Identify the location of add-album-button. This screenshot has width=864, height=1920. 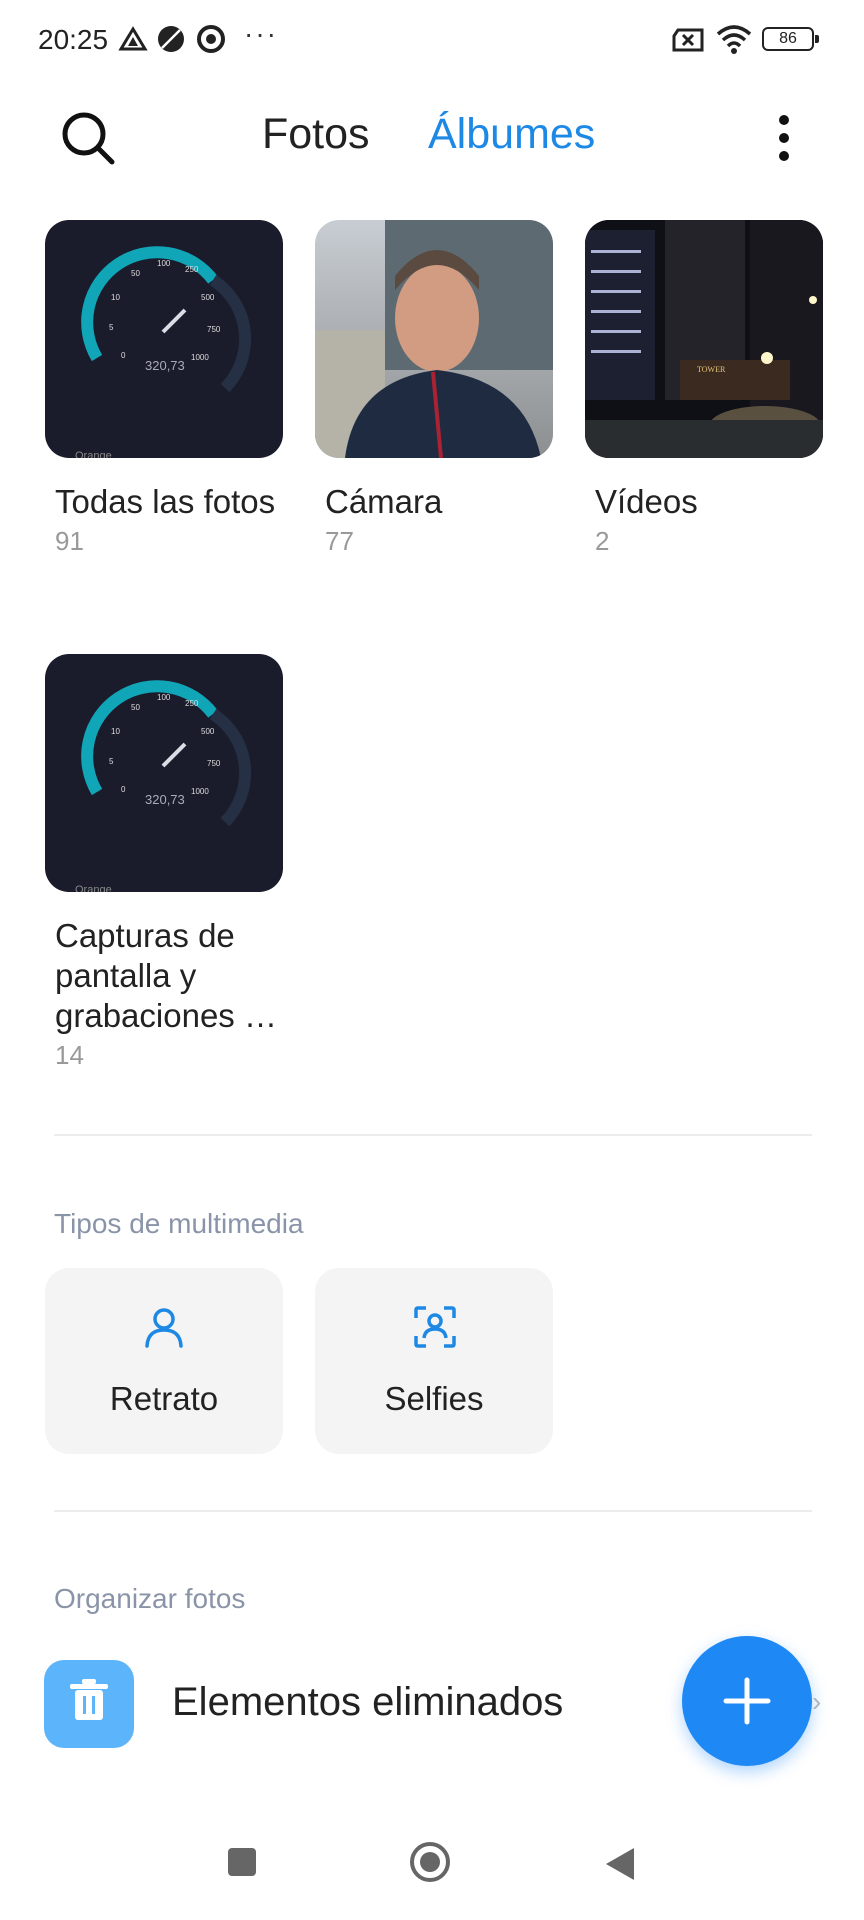
(747, 1701).